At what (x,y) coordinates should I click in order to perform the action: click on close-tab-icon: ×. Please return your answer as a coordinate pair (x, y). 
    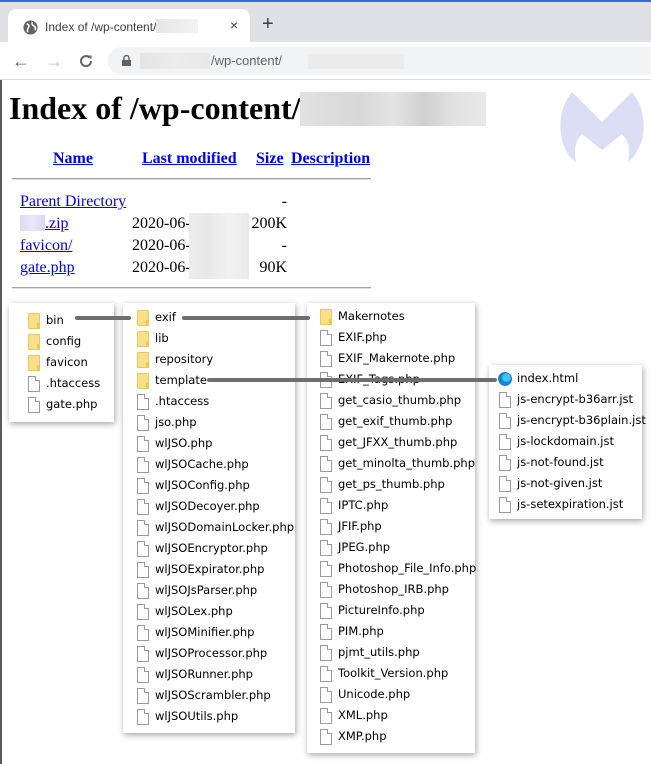
    Looking at the image, I should click on (234, 25).